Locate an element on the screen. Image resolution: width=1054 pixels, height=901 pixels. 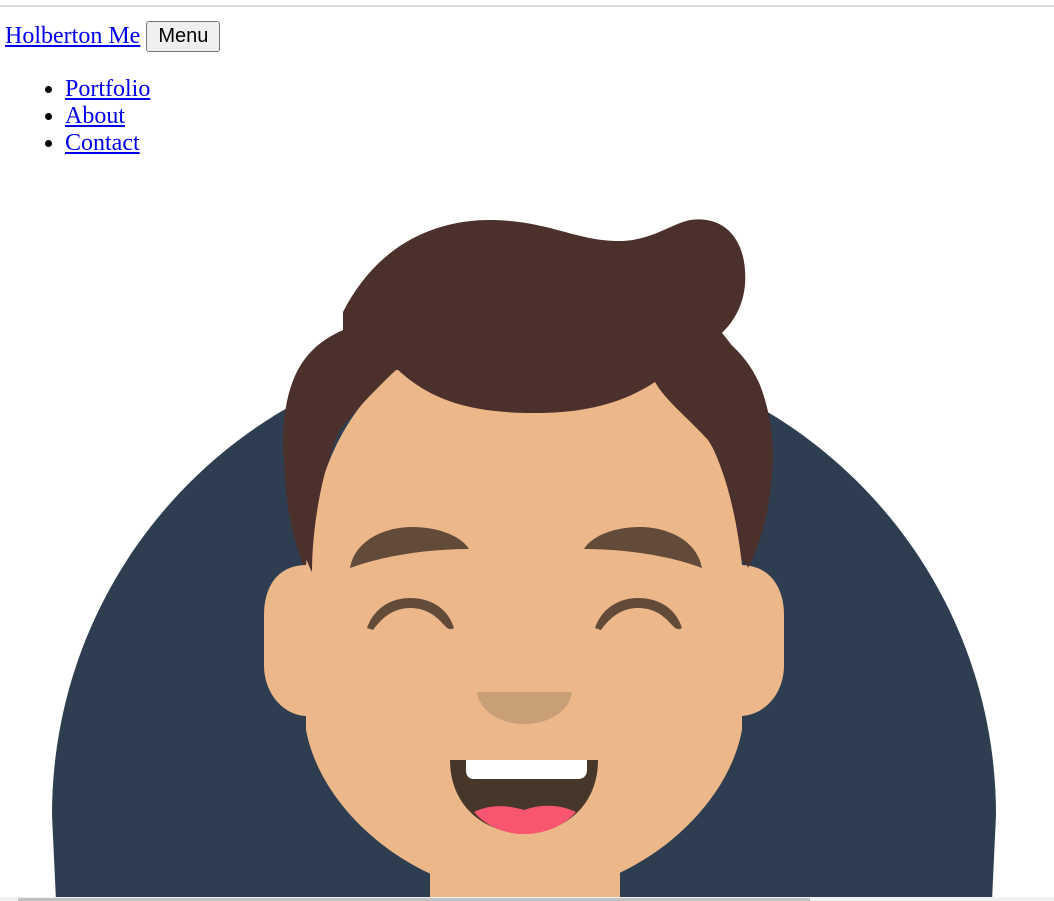
nav-list: Portfolio About Contact is located at coordinates (75, 115).